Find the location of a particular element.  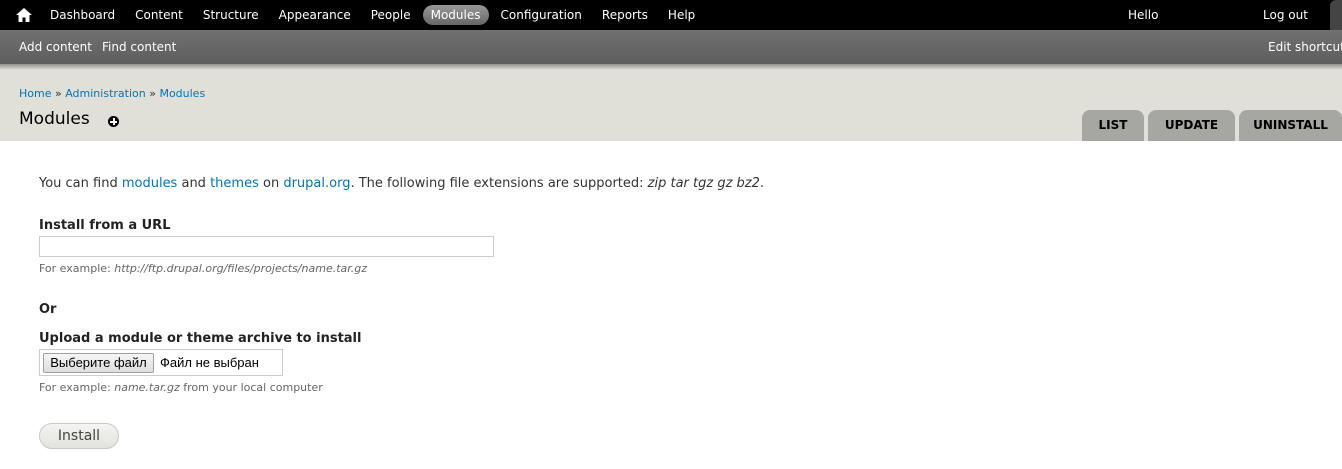

drupal-org-link: drupal.org is located at coordinates (316, 183).